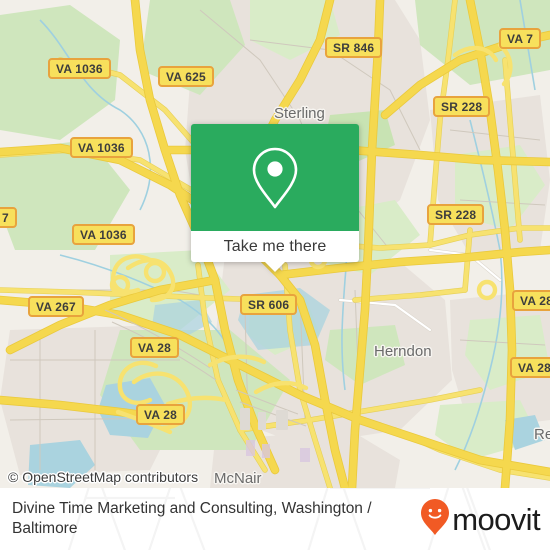 Image resolution: width=550 pixels, height=550 pixels. I want to click on moovit-logo: moovit, so click(480, 519).